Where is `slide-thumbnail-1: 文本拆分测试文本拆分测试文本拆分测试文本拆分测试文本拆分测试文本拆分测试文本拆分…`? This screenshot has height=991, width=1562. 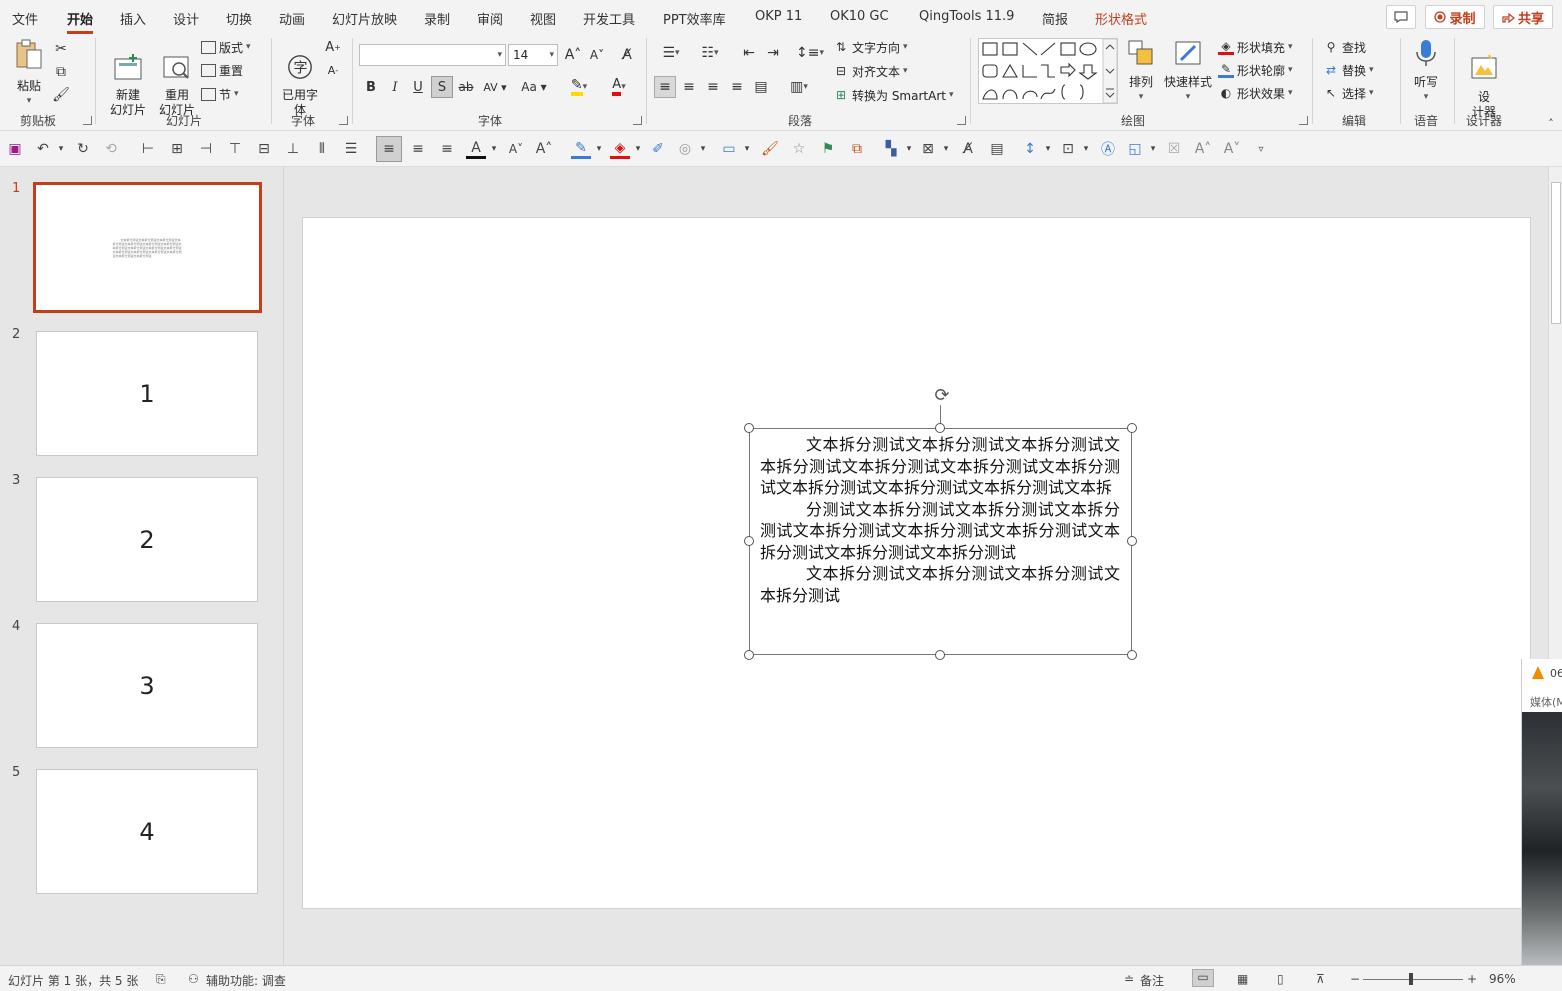
slide-thumbnail-1: 文本拆分测试文本拆分测试文本拆分测试文本拆分测试文本拆分测试文本拆分测试文本拆分… is located at coordinates (147, 247).